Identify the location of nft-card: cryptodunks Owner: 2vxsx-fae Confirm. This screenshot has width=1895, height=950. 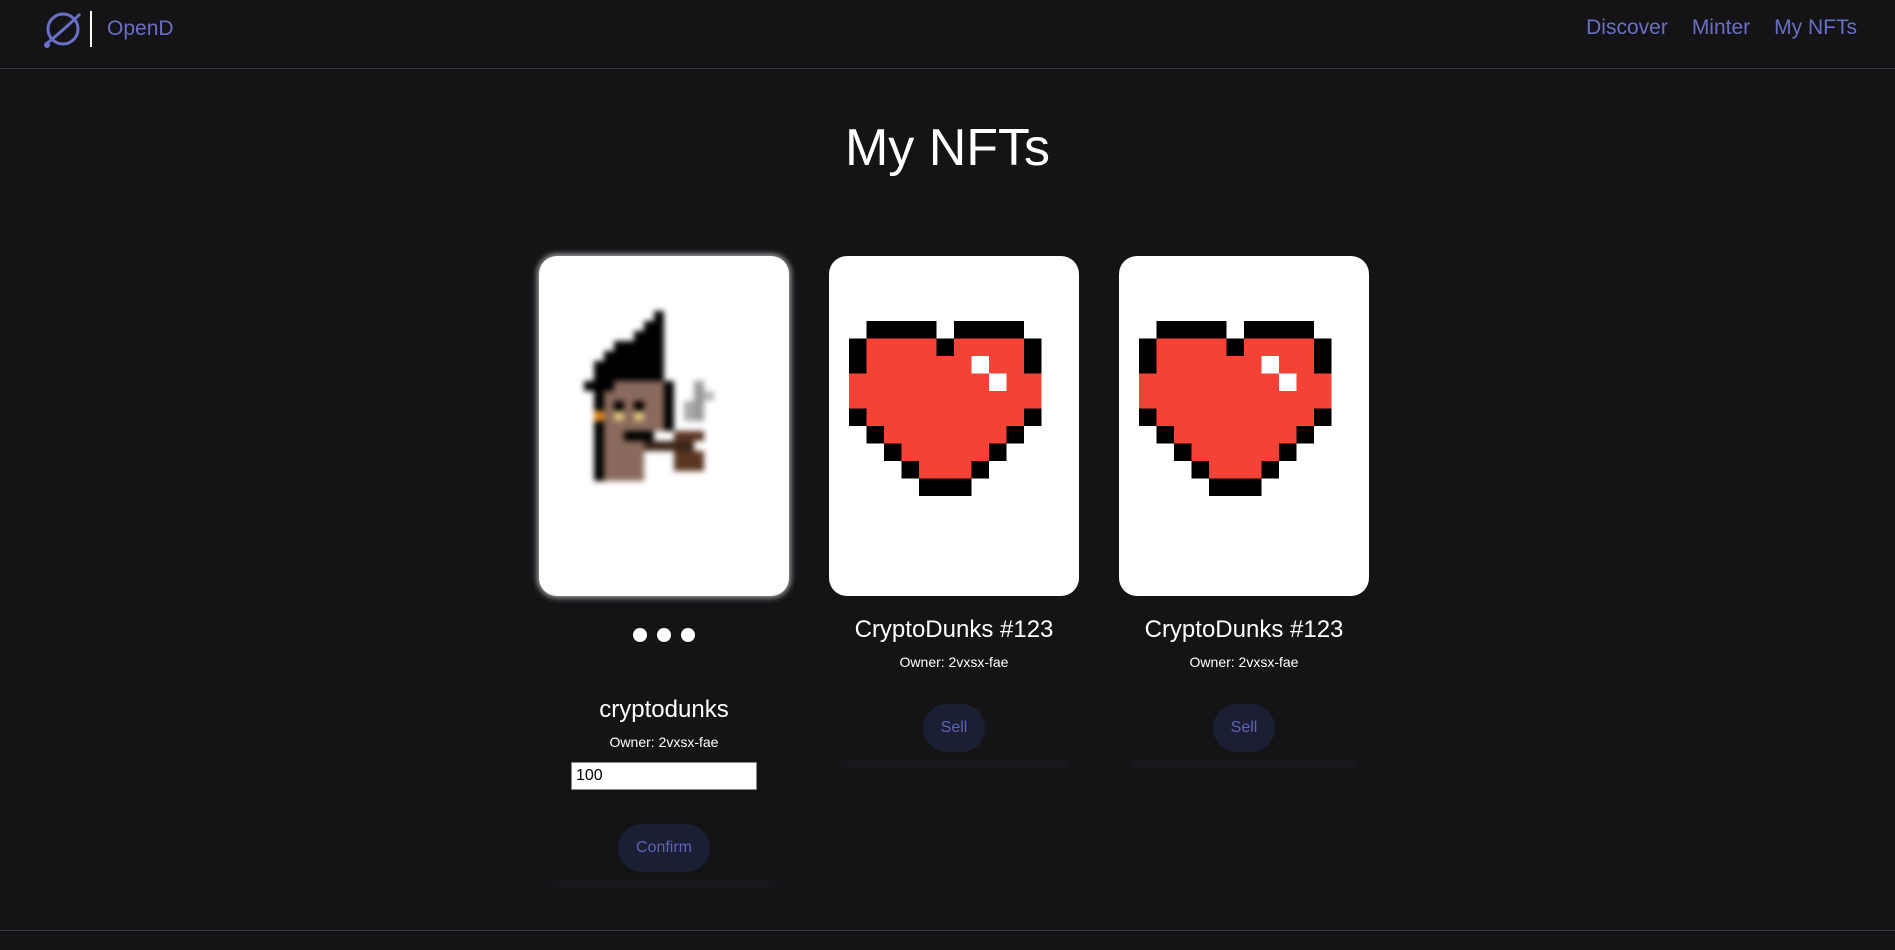
(664, 572).